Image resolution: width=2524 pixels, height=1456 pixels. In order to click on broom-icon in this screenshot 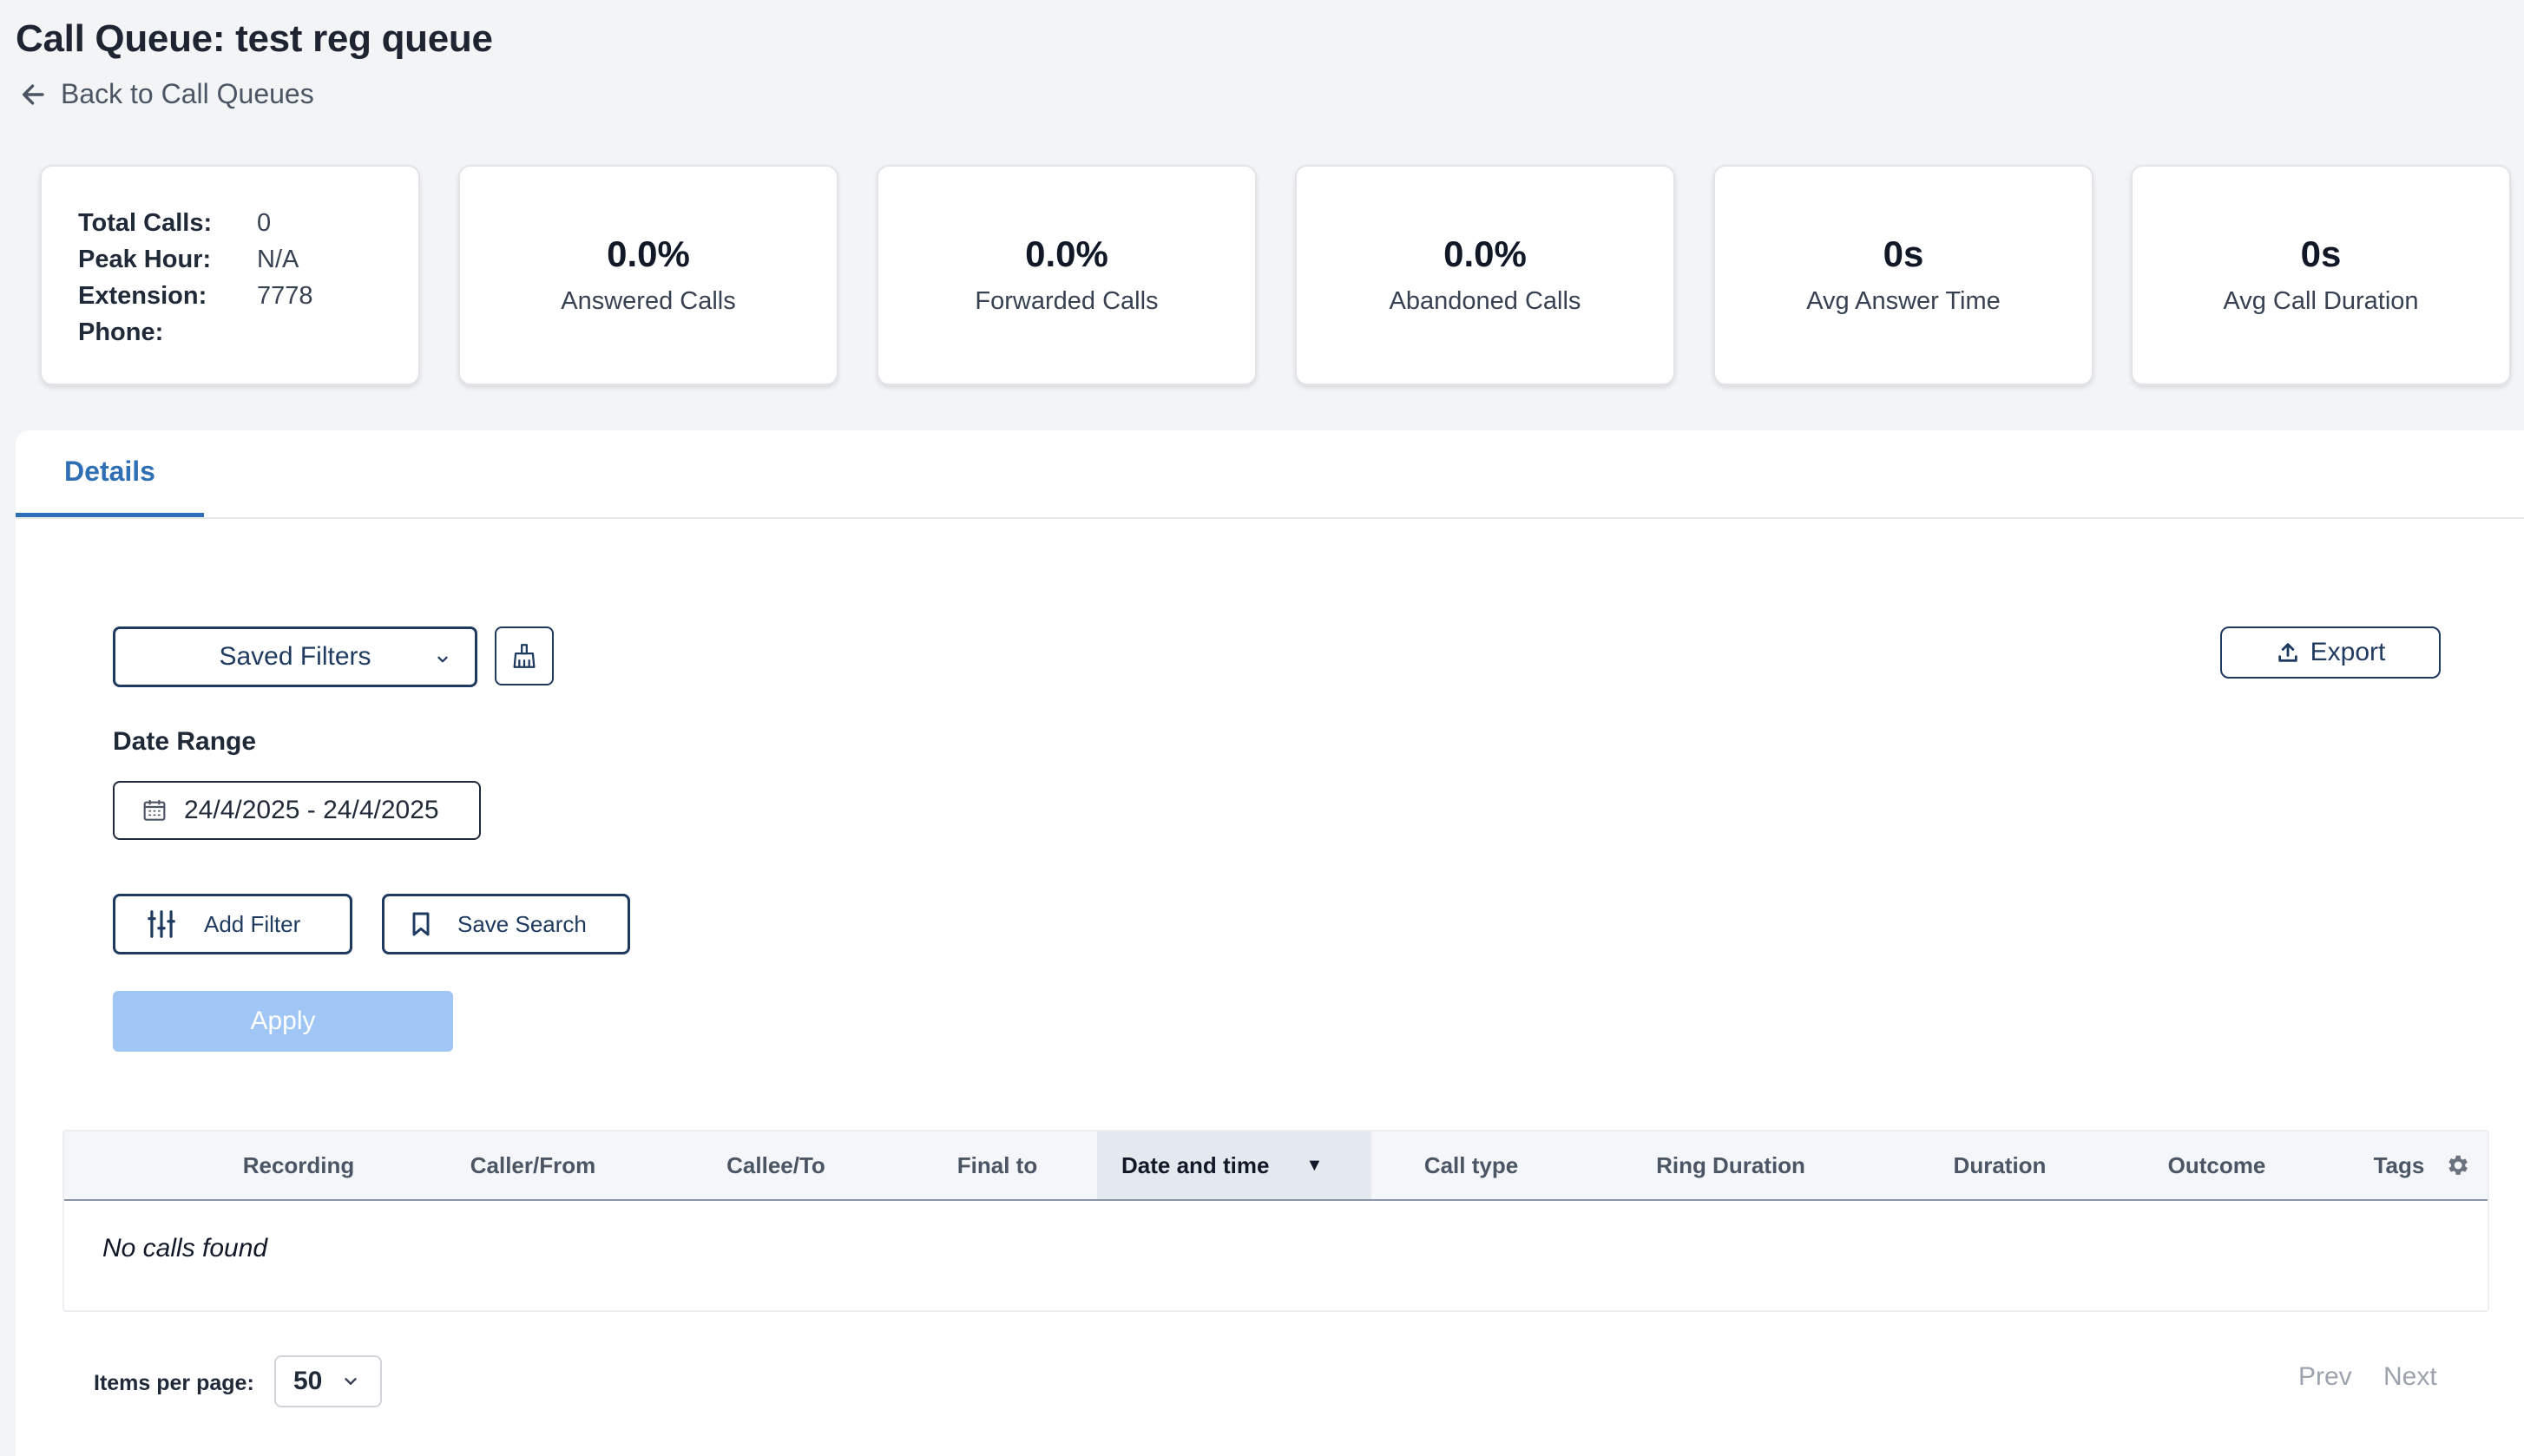, I will do `click(524, 656)`.